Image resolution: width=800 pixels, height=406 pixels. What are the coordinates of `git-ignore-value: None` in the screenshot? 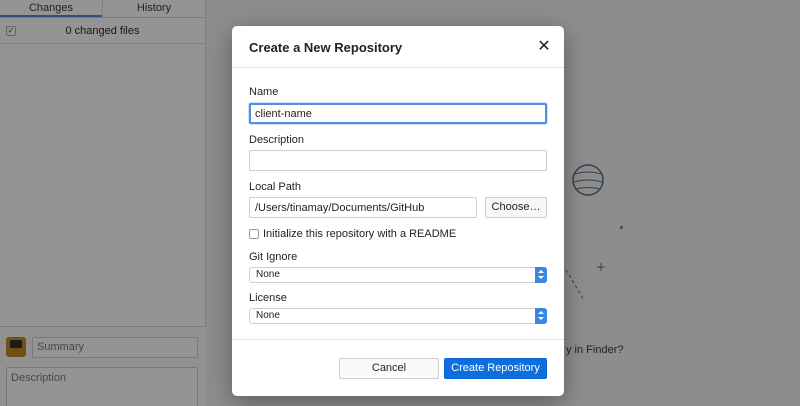 It's located at (268, 274).